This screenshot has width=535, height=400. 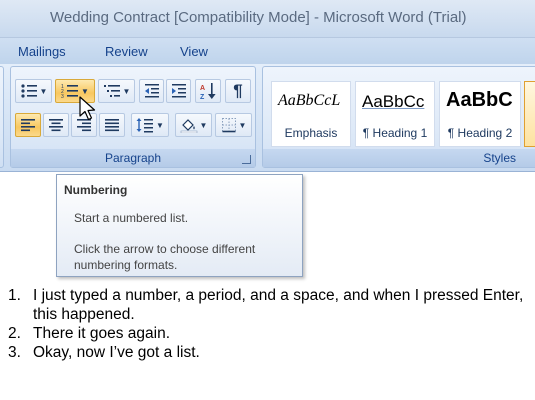 I want to click on increase-indent-button, so click(x=178, y=91).